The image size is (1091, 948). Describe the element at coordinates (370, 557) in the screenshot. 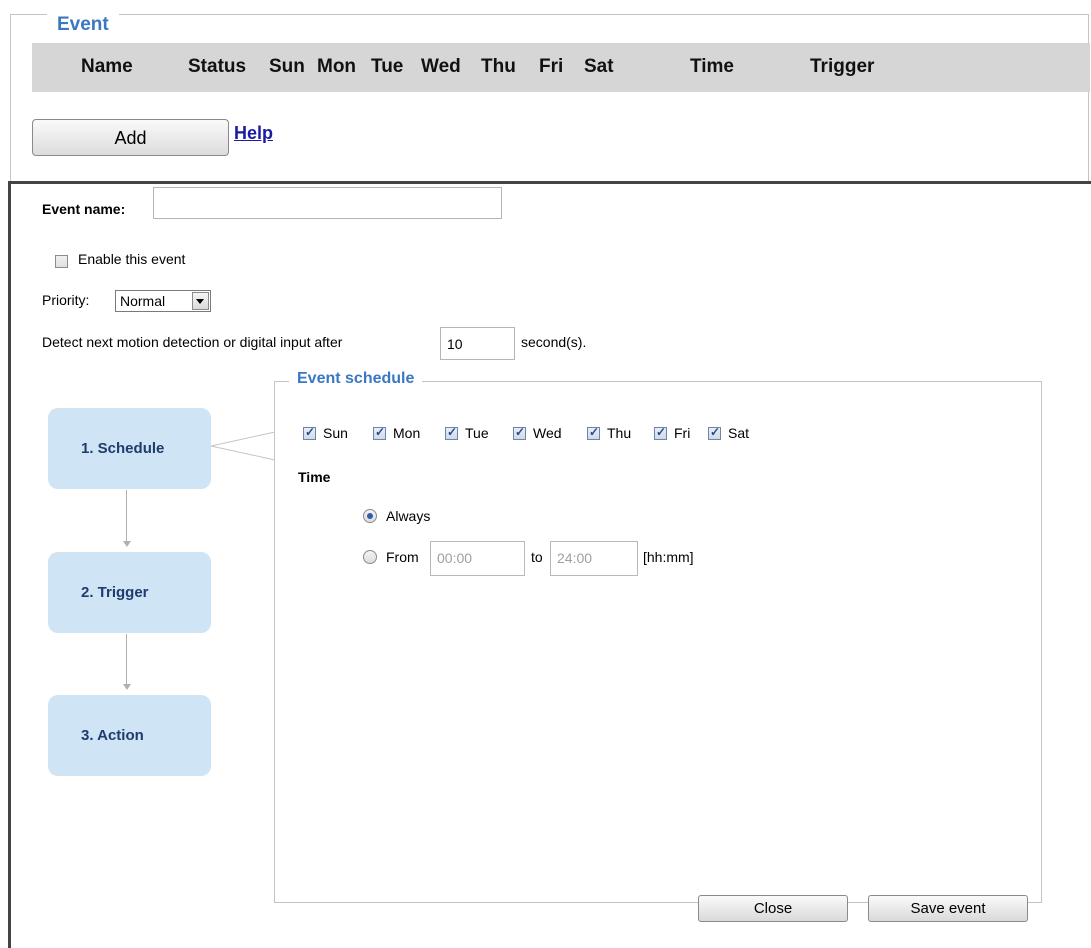

I see `time-range-radio` at that location.